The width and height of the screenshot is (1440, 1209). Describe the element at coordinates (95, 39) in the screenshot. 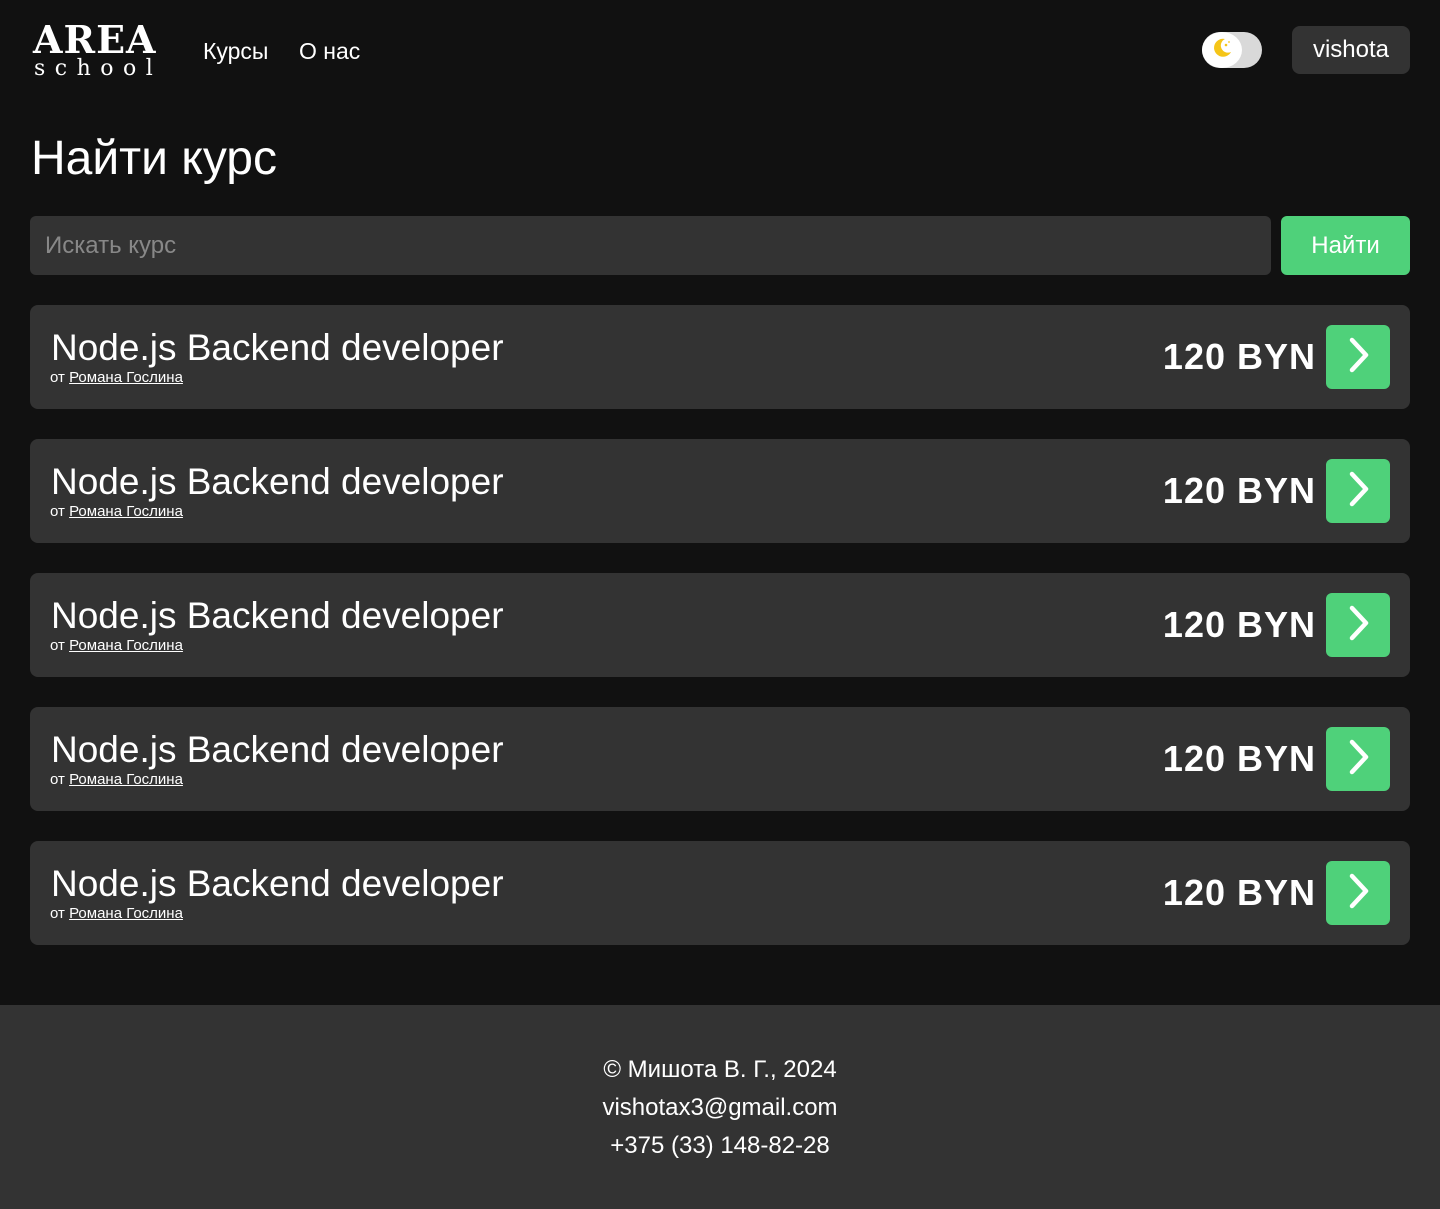

I see `logo-main-text: AREA` at that location.